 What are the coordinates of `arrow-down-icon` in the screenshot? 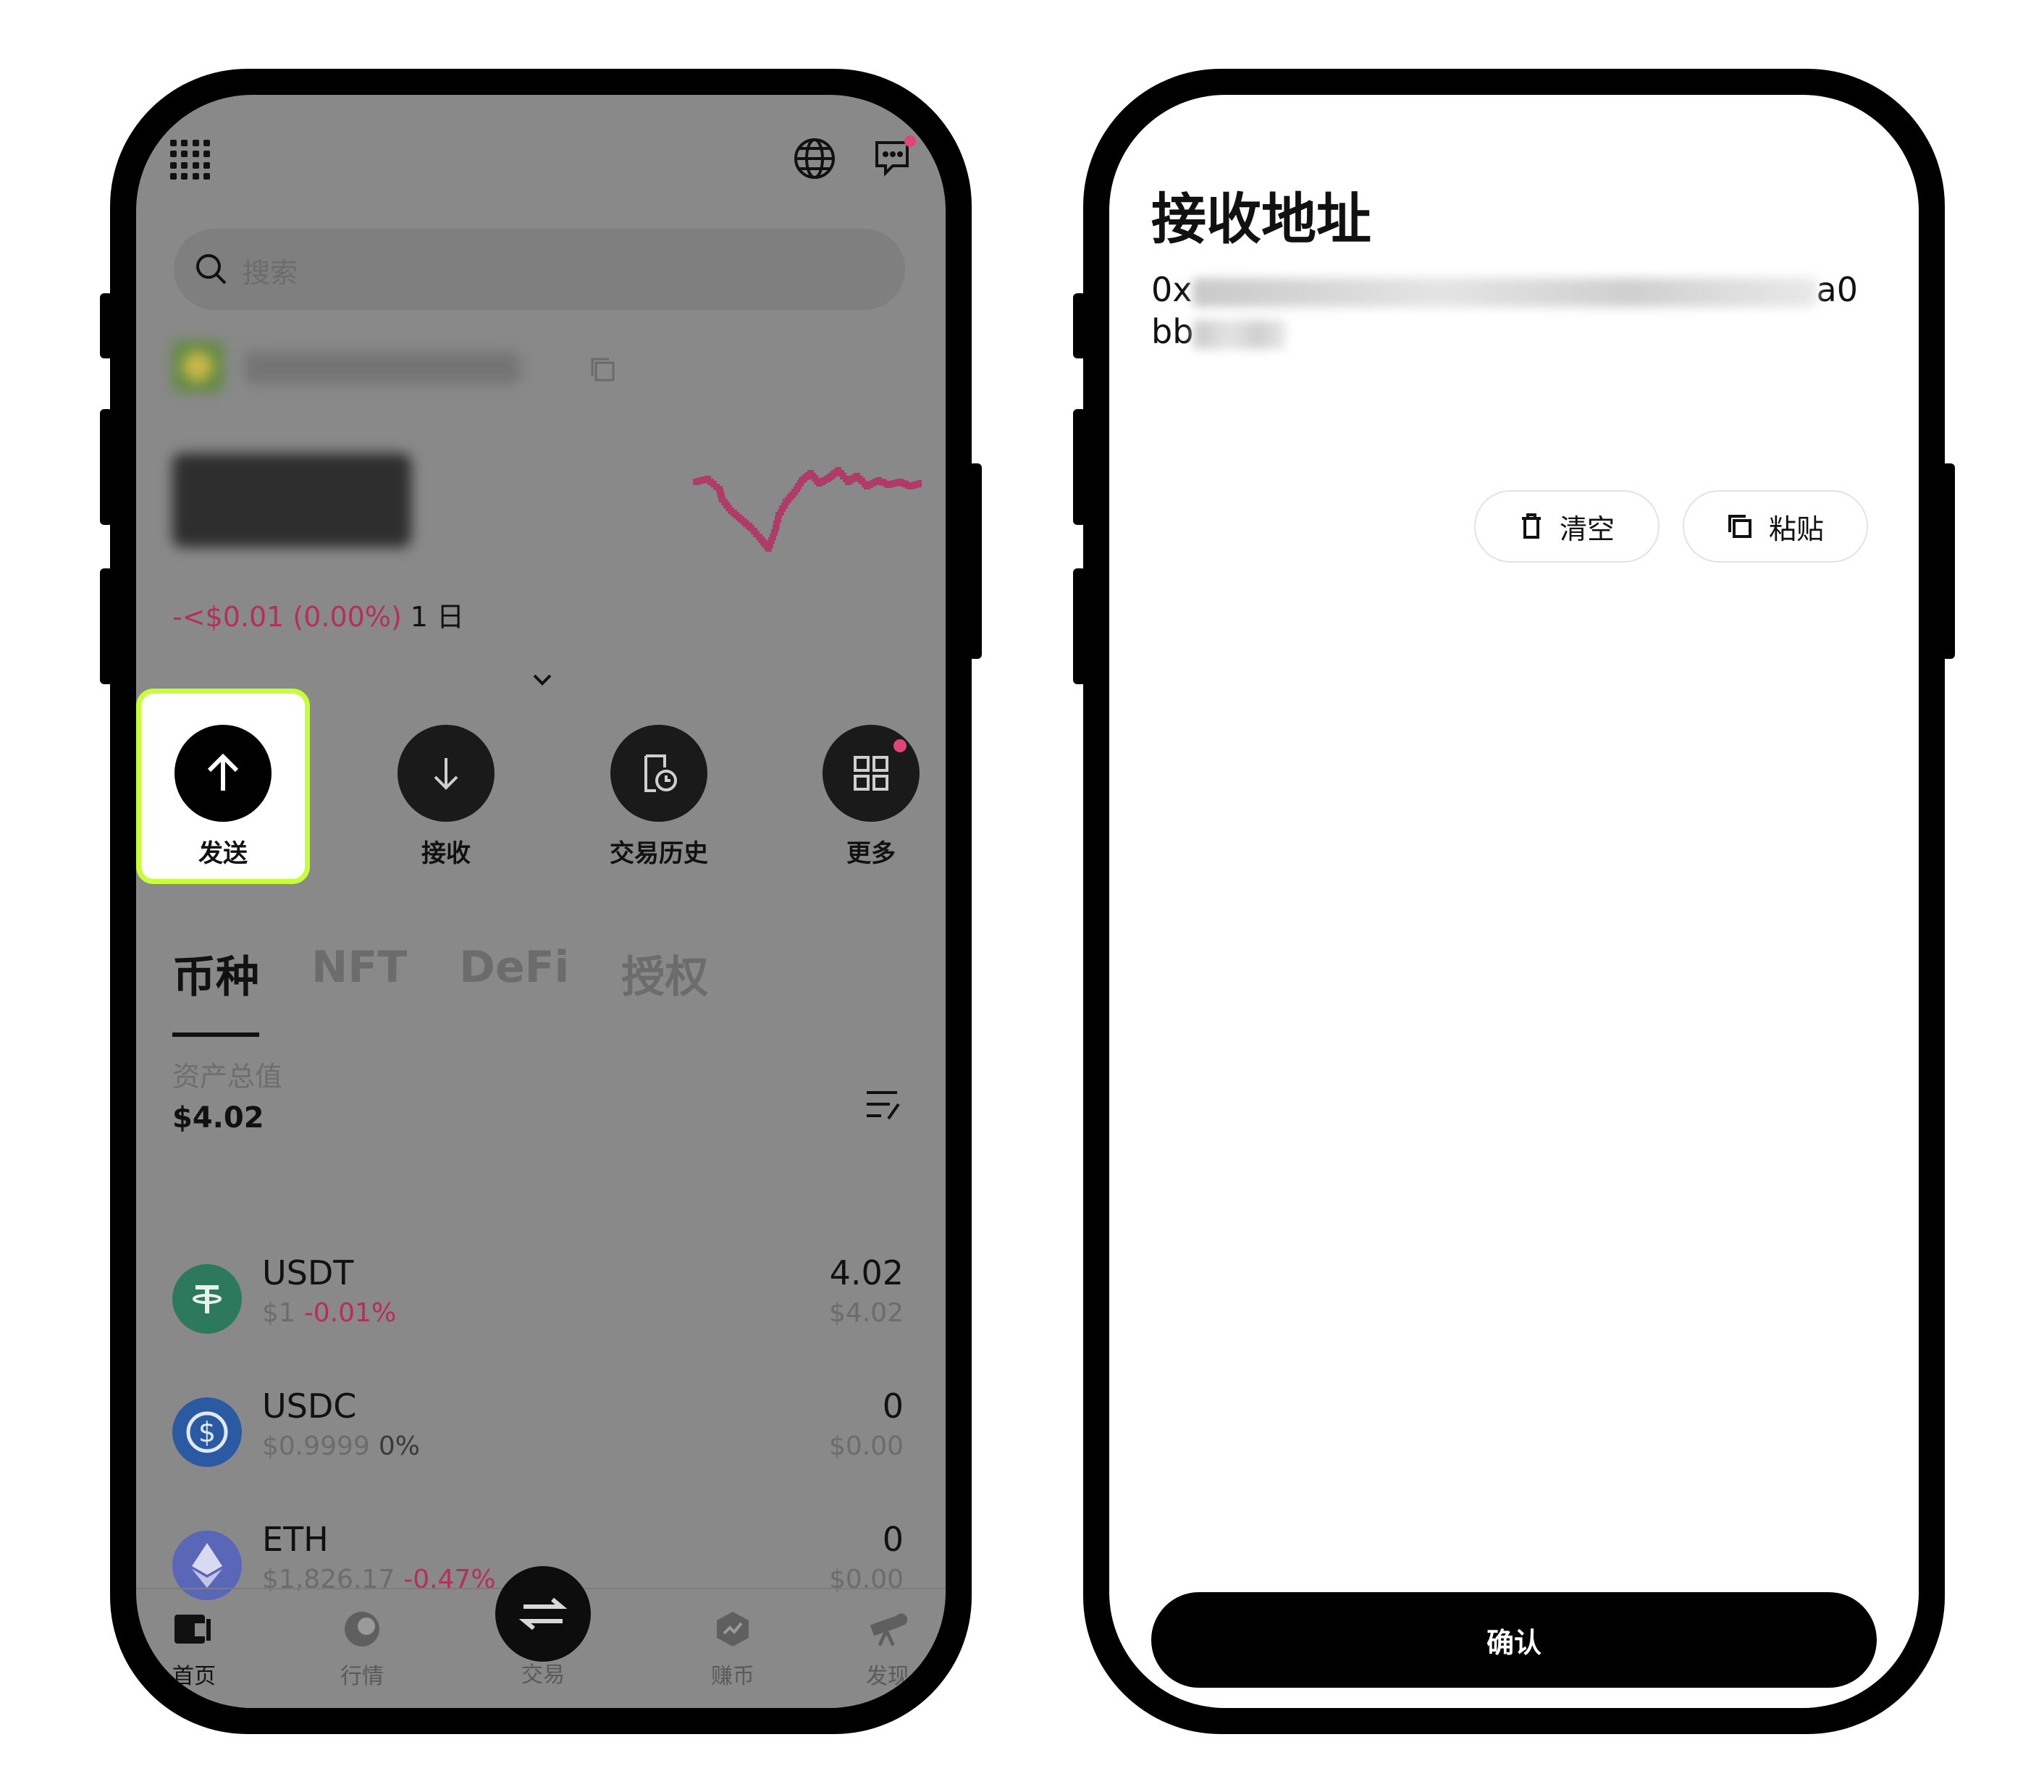 It's located at (447, 773).